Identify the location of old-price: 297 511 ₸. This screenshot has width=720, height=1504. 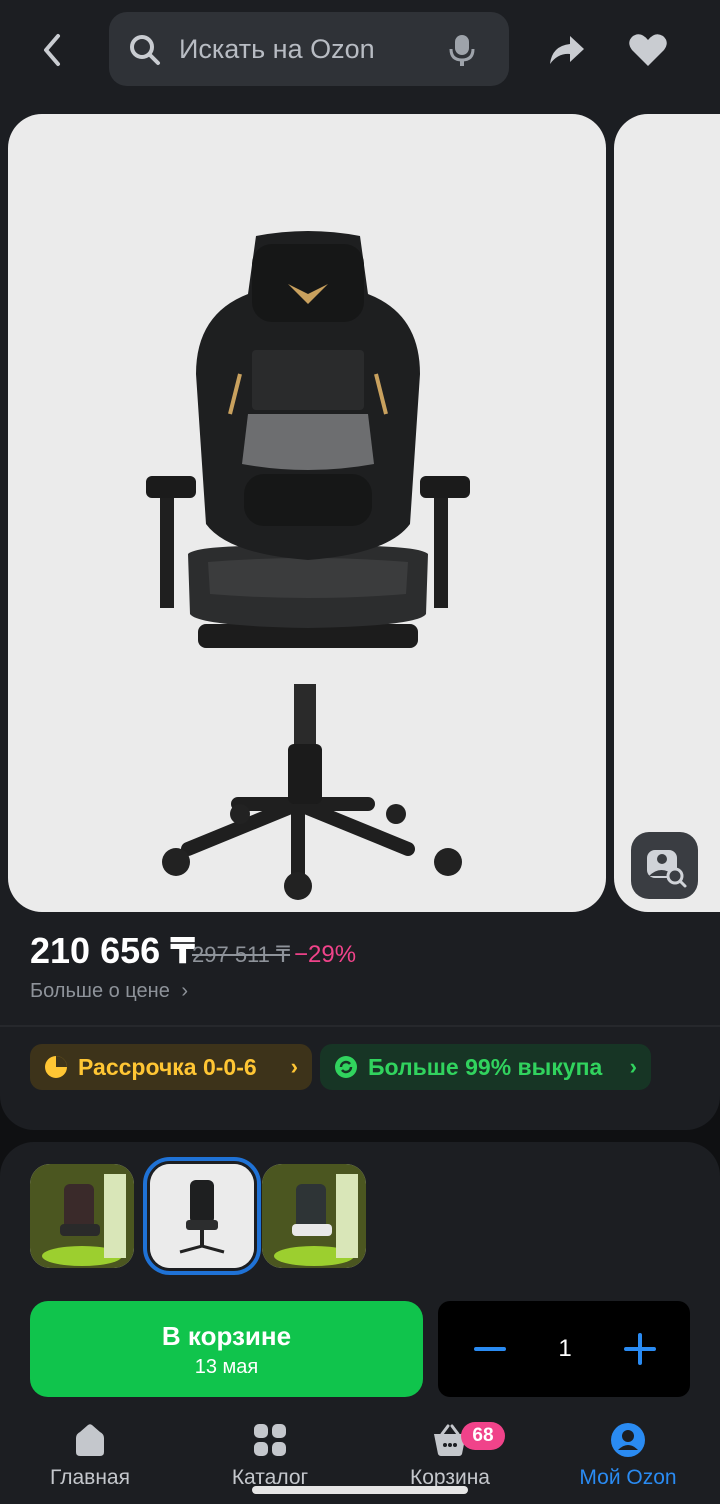
(241, 954).